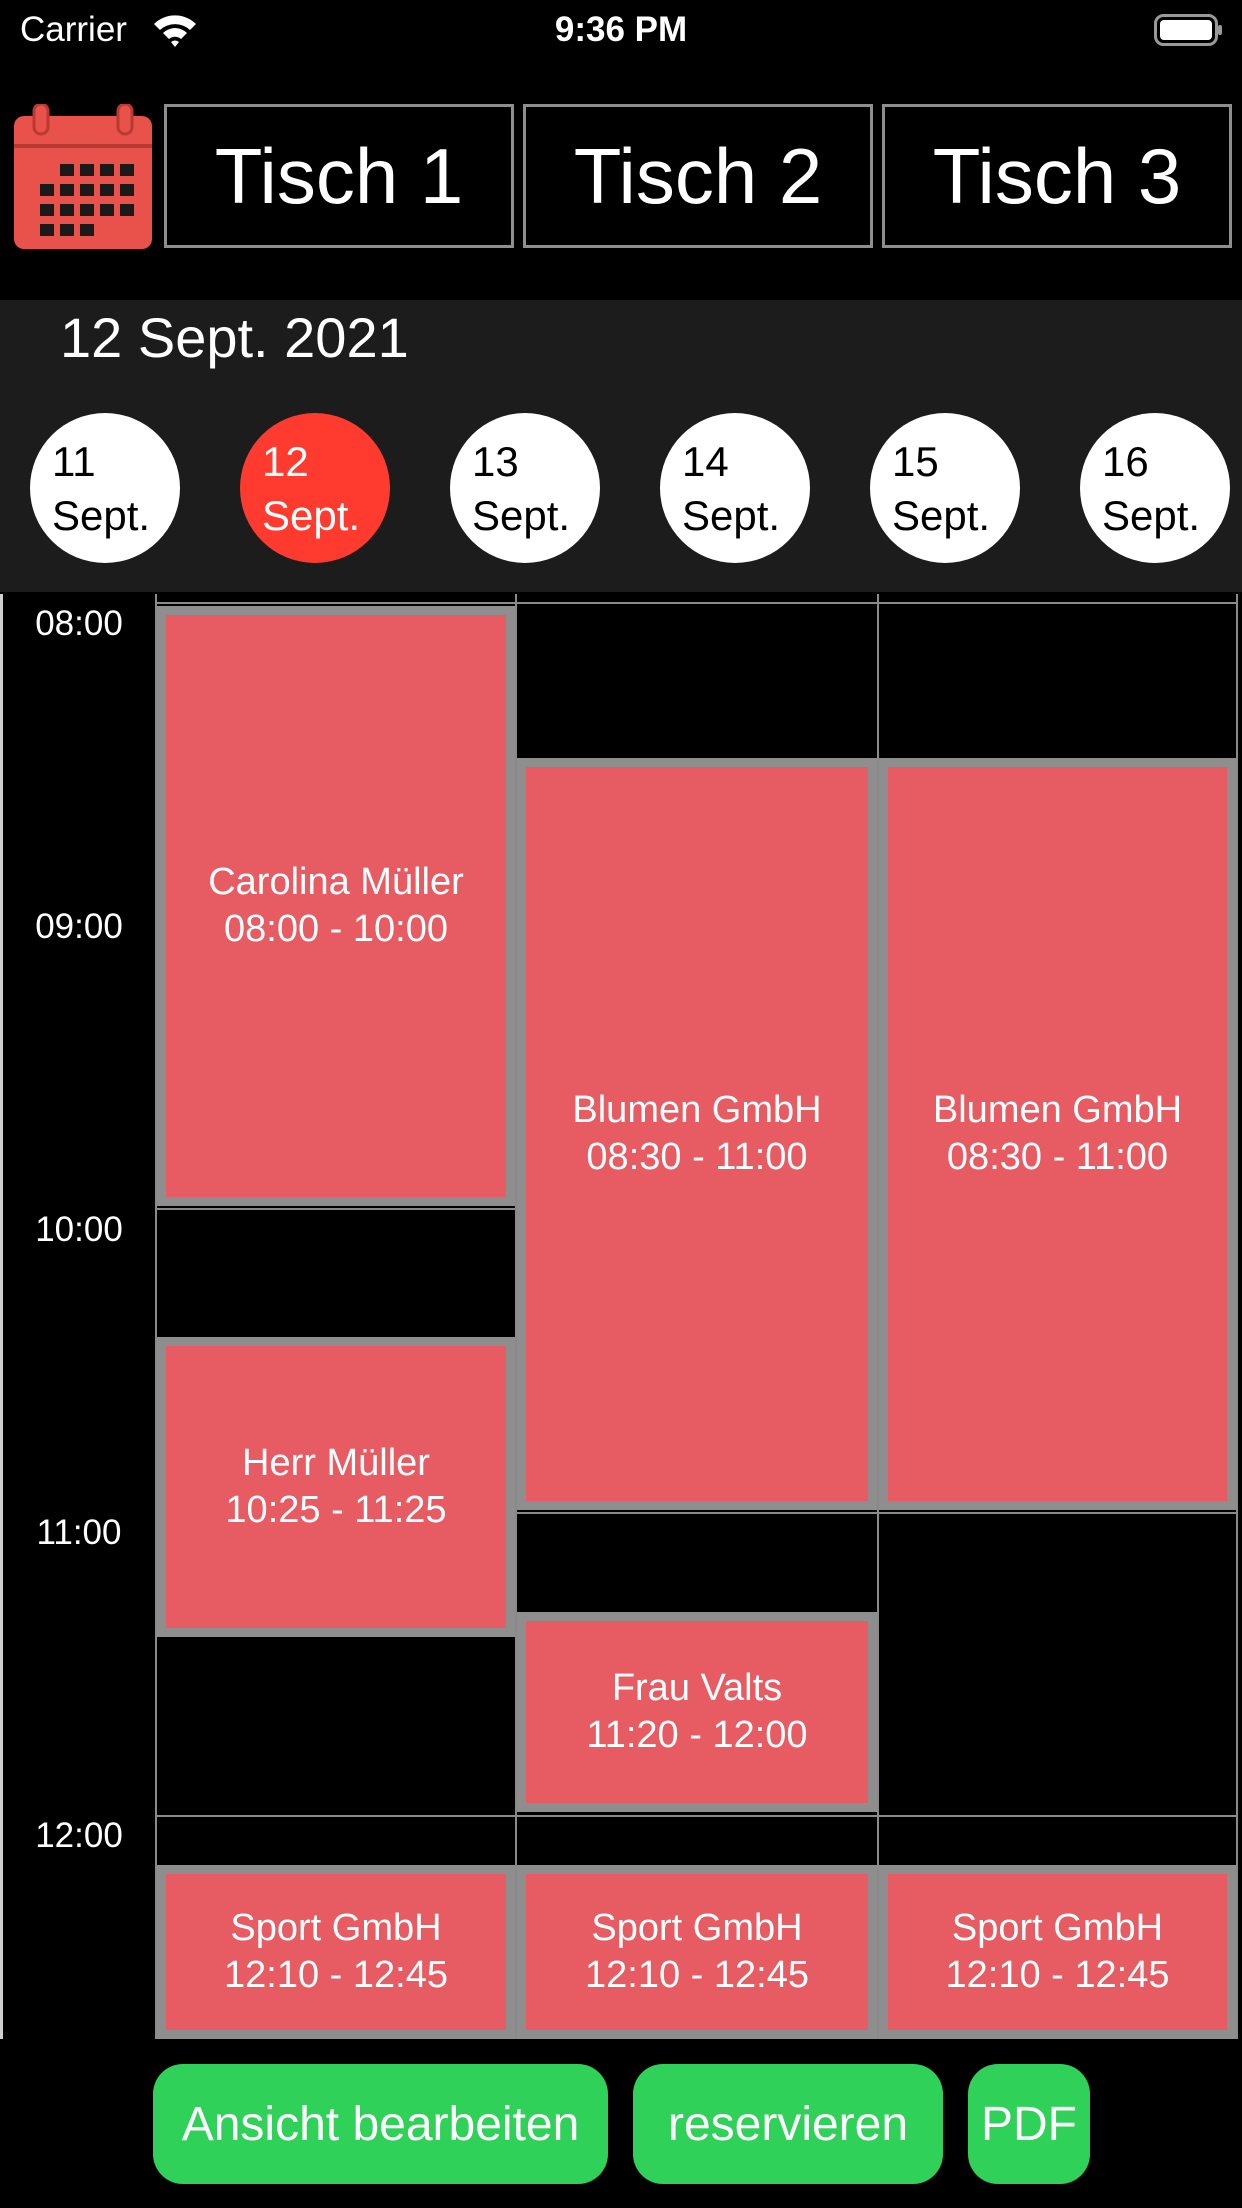  What do you see at coordinates (336, 882) in the screenshot?
I see `reservation-name: Carolina Müller` at bounding box center [336, 882].